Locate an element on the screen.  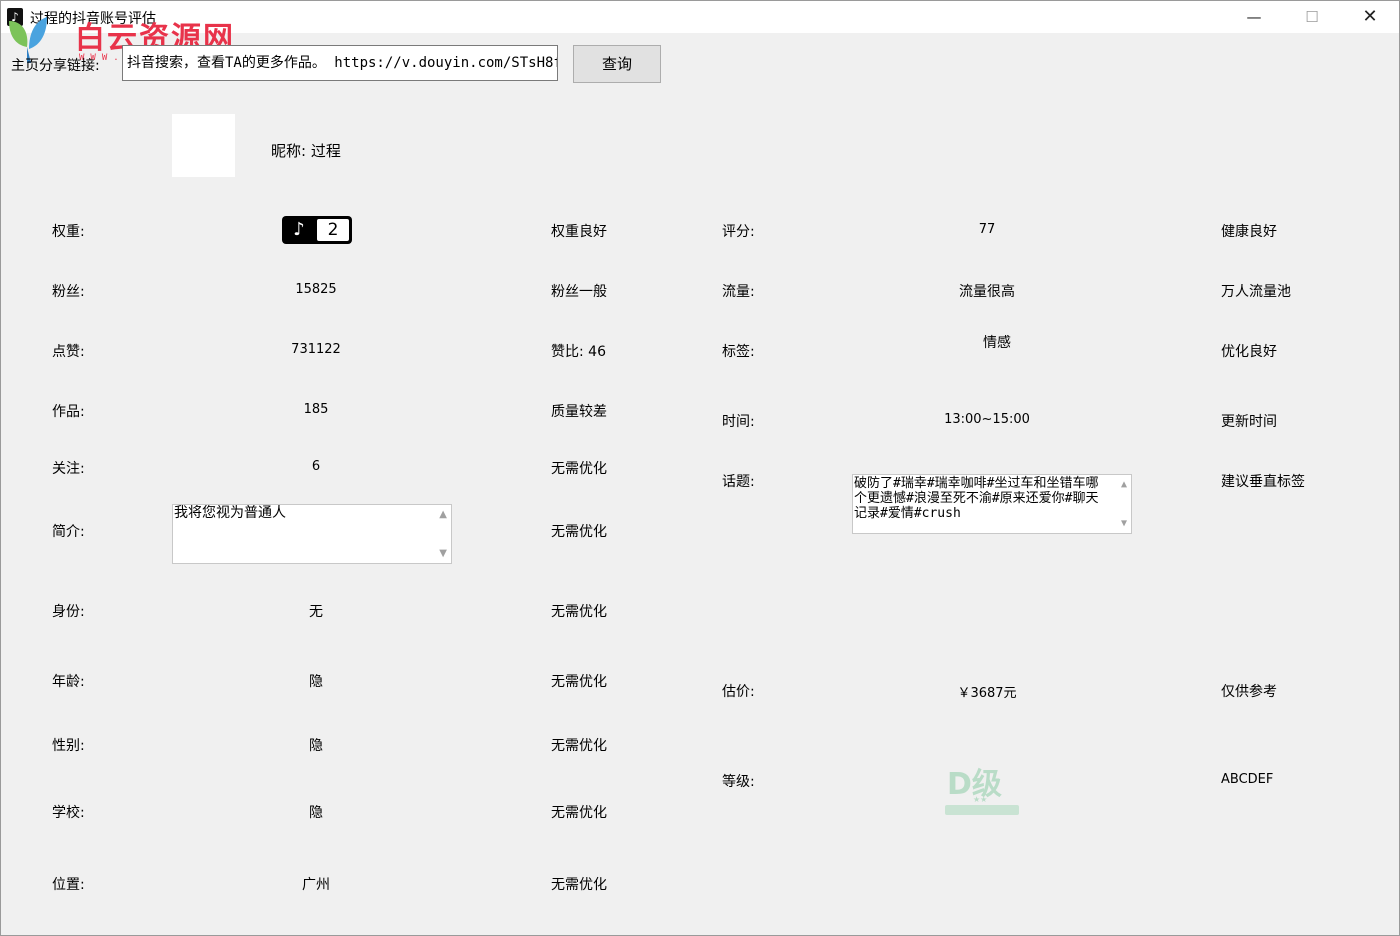
valuation-label: 估价: is located at coordinates (738, 692).